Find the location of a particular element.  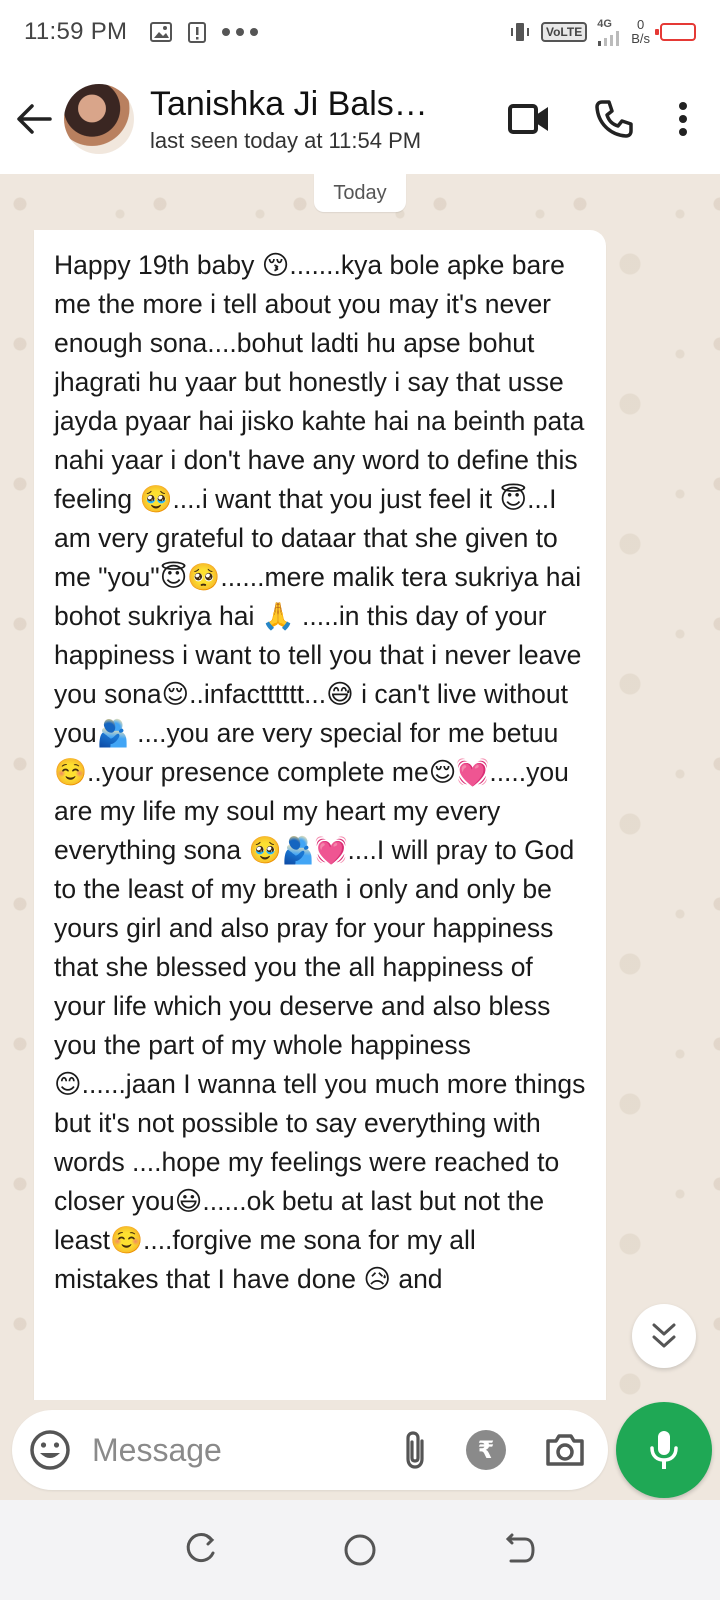

recent-apps-icon is located at coordinates (200, 1550).